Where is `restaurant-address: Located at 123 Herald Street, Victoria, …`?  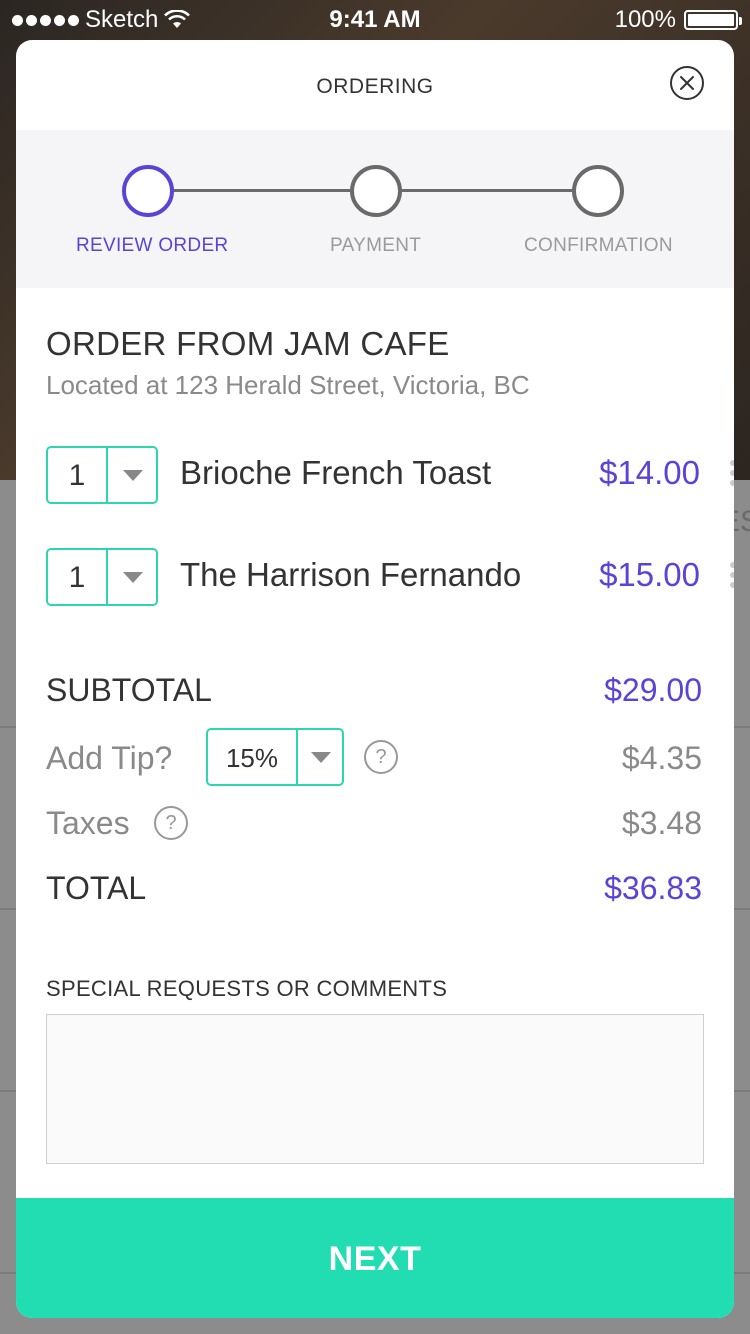 restaurant-address: Located at 123 Herald Street, Victoria, … is located at coordinates (288, 385).